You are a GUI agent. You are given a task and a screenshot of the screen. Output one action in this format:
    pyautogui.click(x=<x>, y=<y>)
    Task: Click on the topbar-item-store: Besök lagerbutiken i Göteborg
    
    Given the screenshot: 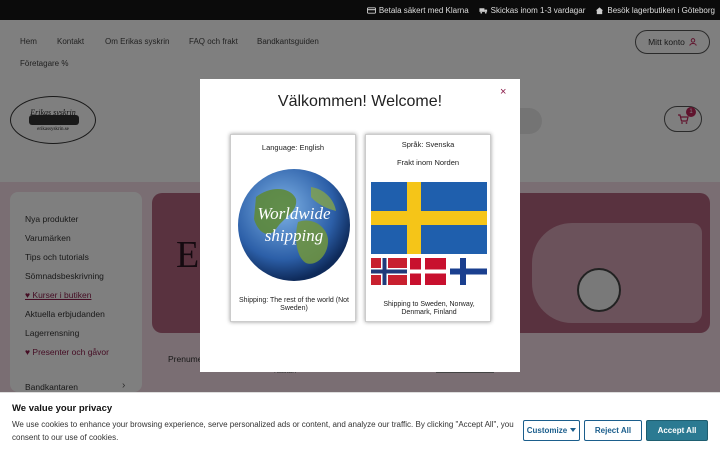 What is the action you would take?
    pyautogui.click(x=655, y=10)
    